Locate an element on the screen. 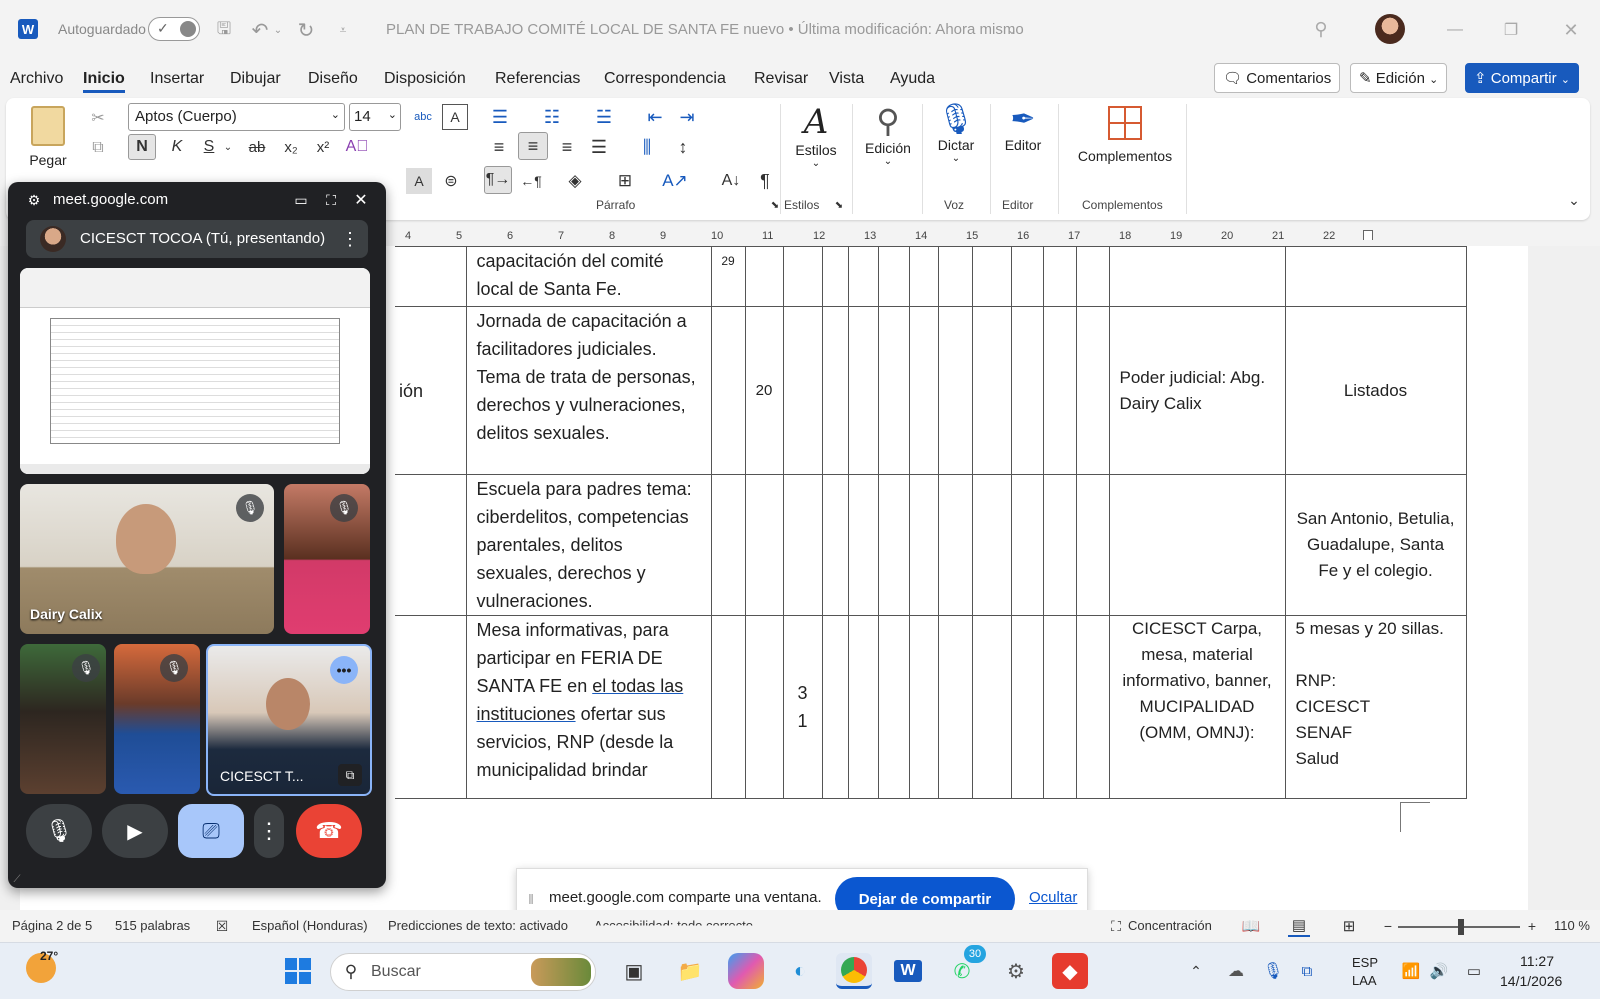 This screenshot has height=999, width=1600. presenter-bar: CICESCT TOCOA (Tú, presentando) ⋮ is located at coordinates (197, 239).